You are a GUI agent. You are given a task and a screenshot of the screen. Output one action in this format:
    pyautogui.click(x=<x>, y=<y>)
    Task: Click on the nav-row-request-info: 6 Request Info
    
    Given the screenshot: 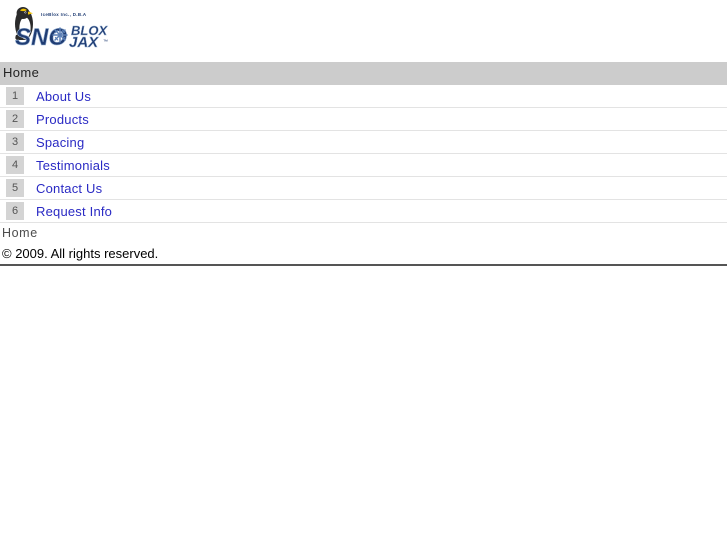 What is the action you would take?
    pyautogui.click(x=363, y=211)
    